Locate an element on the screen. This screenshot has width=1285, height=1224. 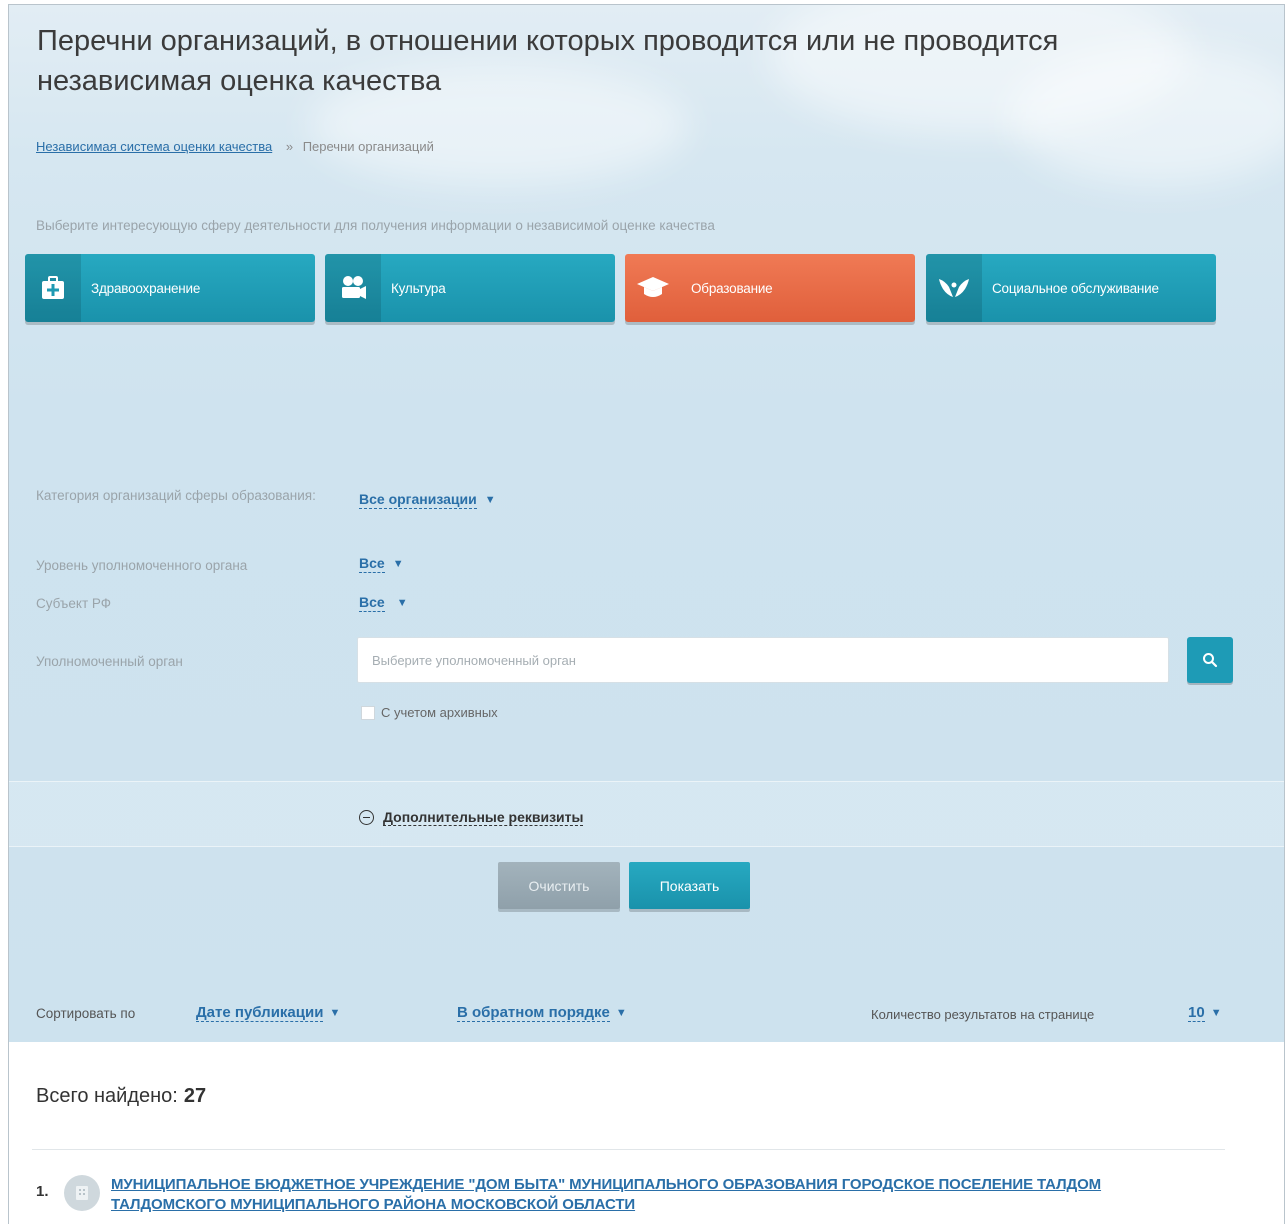
minus-circle-icon is located at coordinates (366, 817).